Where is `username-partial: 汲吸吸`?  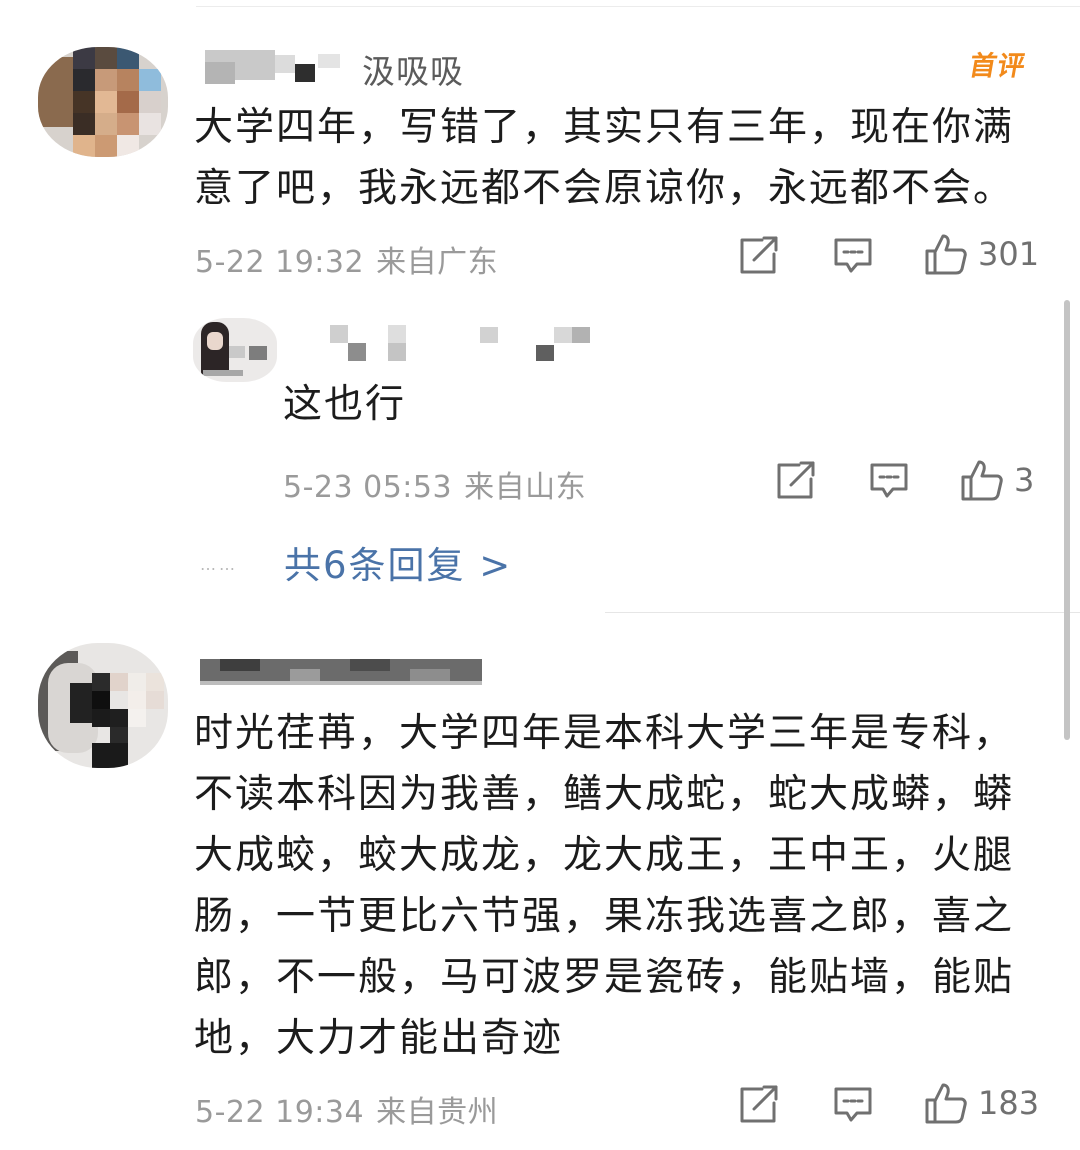
username-partial: 汲吸吸 is located at coordinates (413, 69).